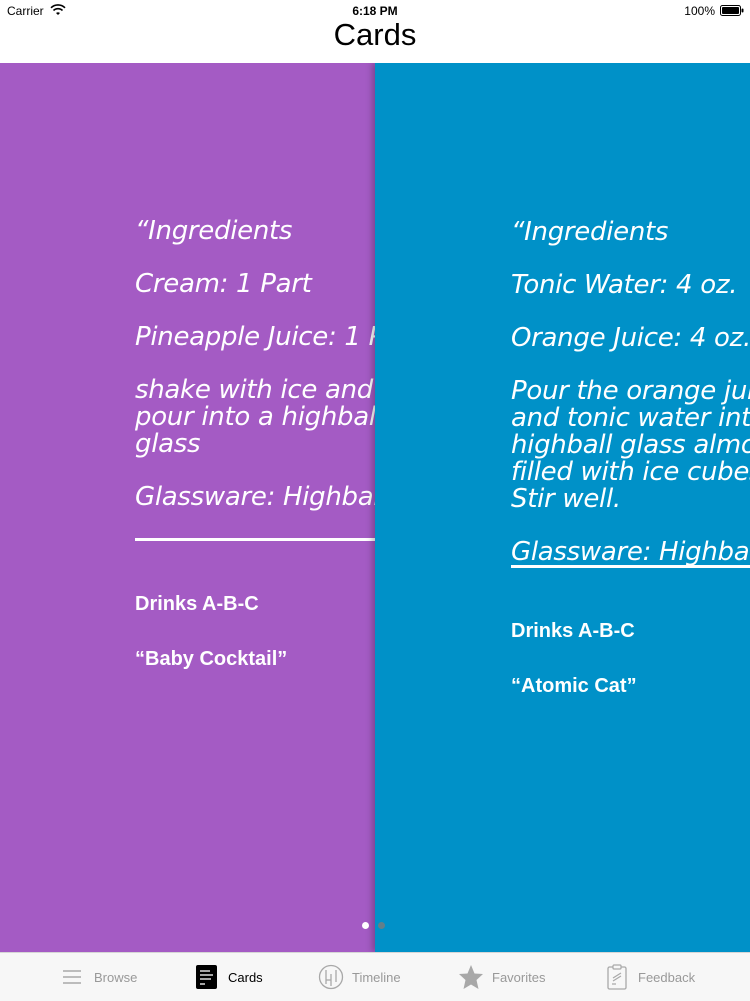  Describe the element at coordinates (331, 977) in the screenshot. I see `timeline-icon` at that location.